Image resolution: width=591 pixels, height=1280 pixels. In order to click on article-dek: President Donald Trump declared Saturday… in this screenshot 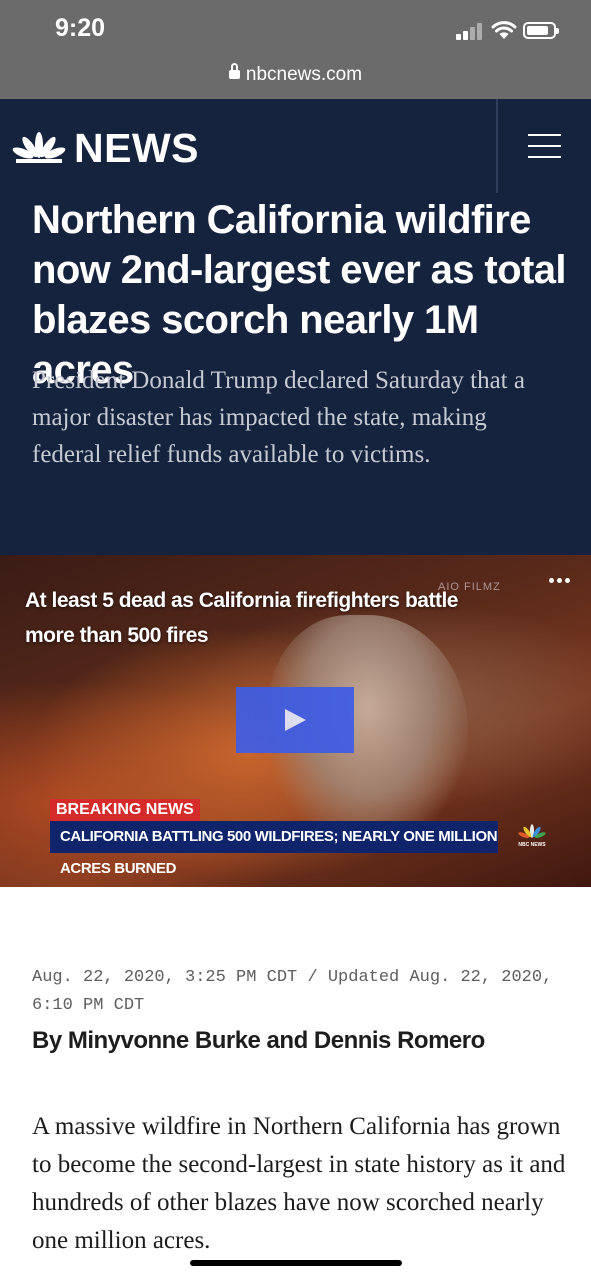, I will do `click(278, 417)`.